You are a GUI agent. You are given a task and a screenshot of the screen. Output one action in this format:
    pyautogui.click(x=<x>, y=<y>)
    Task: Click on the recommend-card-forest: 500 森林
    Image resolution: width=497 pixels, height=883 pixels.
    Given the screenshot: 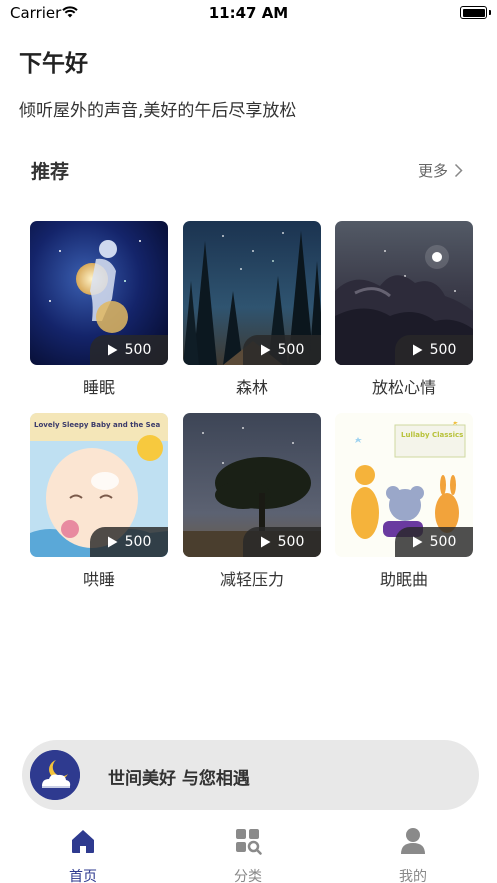 What is the action you would take?
    pyautogui.click(x=252, y=309)
    